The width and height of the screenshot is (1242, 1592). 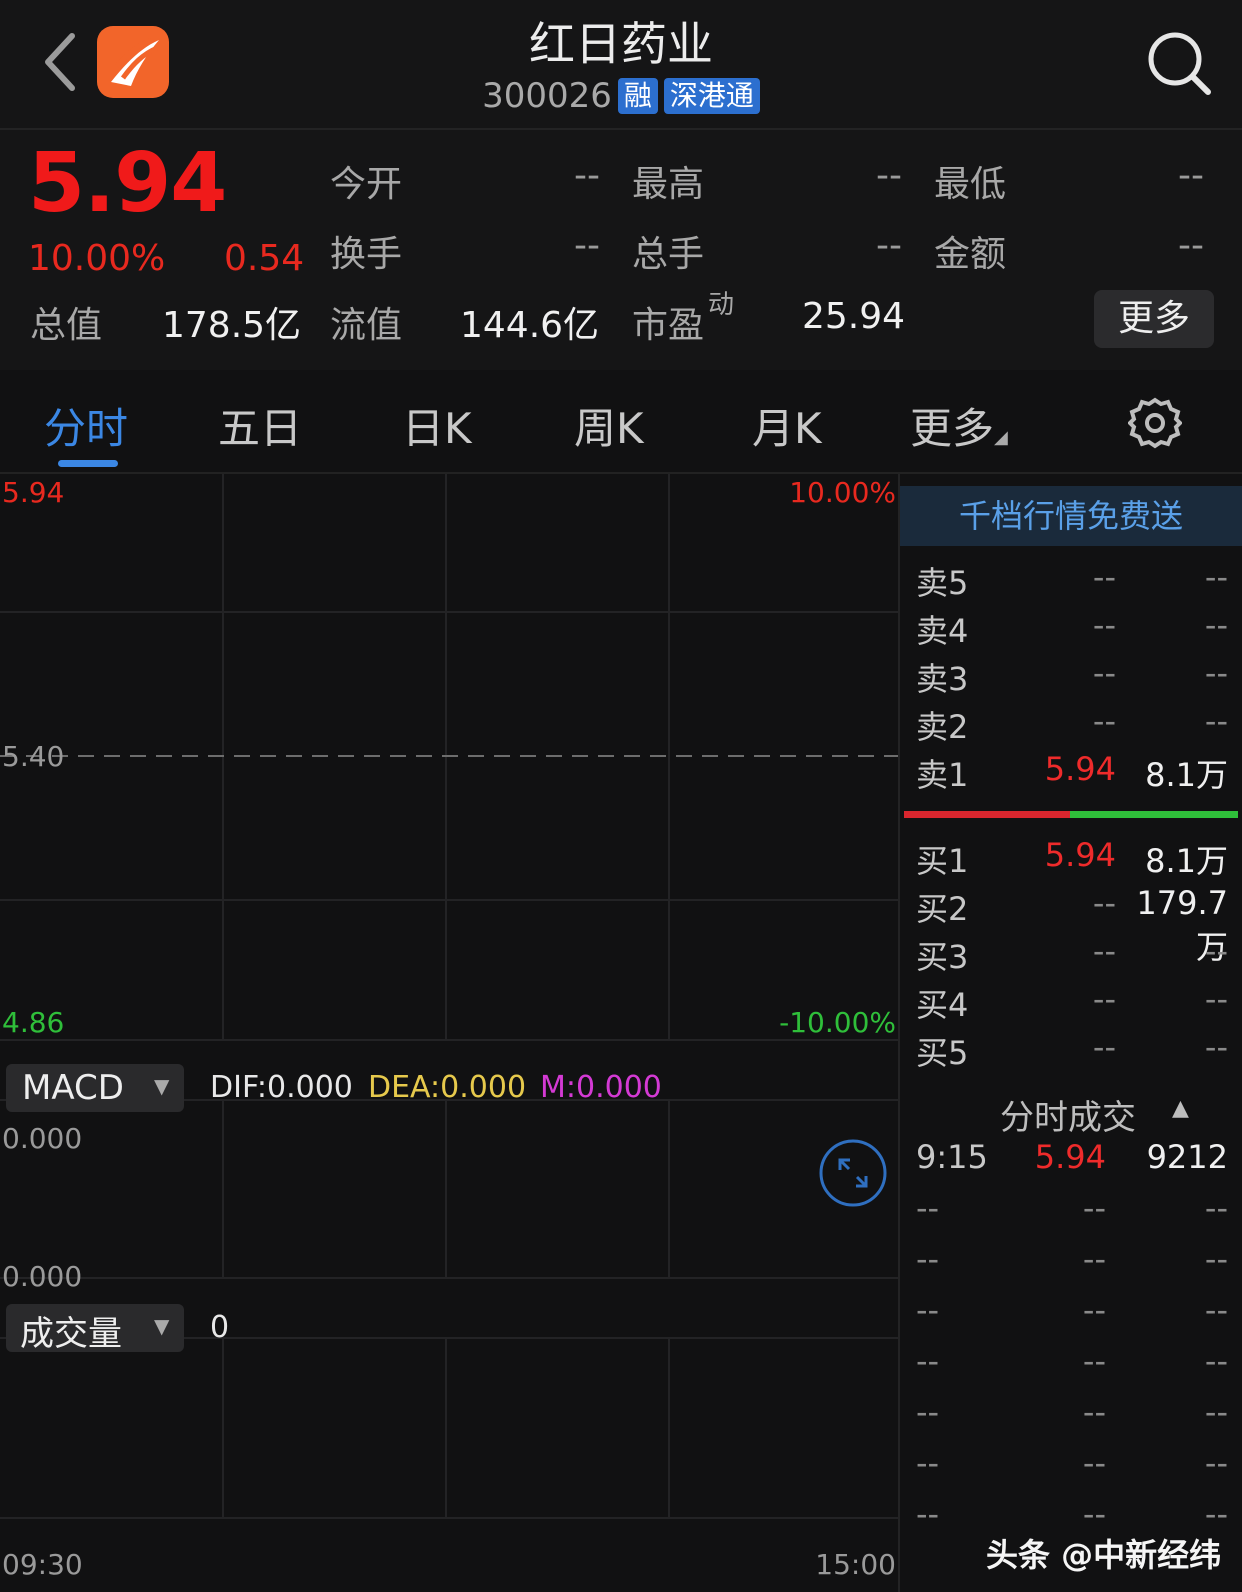 I want to click on tab-daily-k: 日K, so click(x=437, y=425).